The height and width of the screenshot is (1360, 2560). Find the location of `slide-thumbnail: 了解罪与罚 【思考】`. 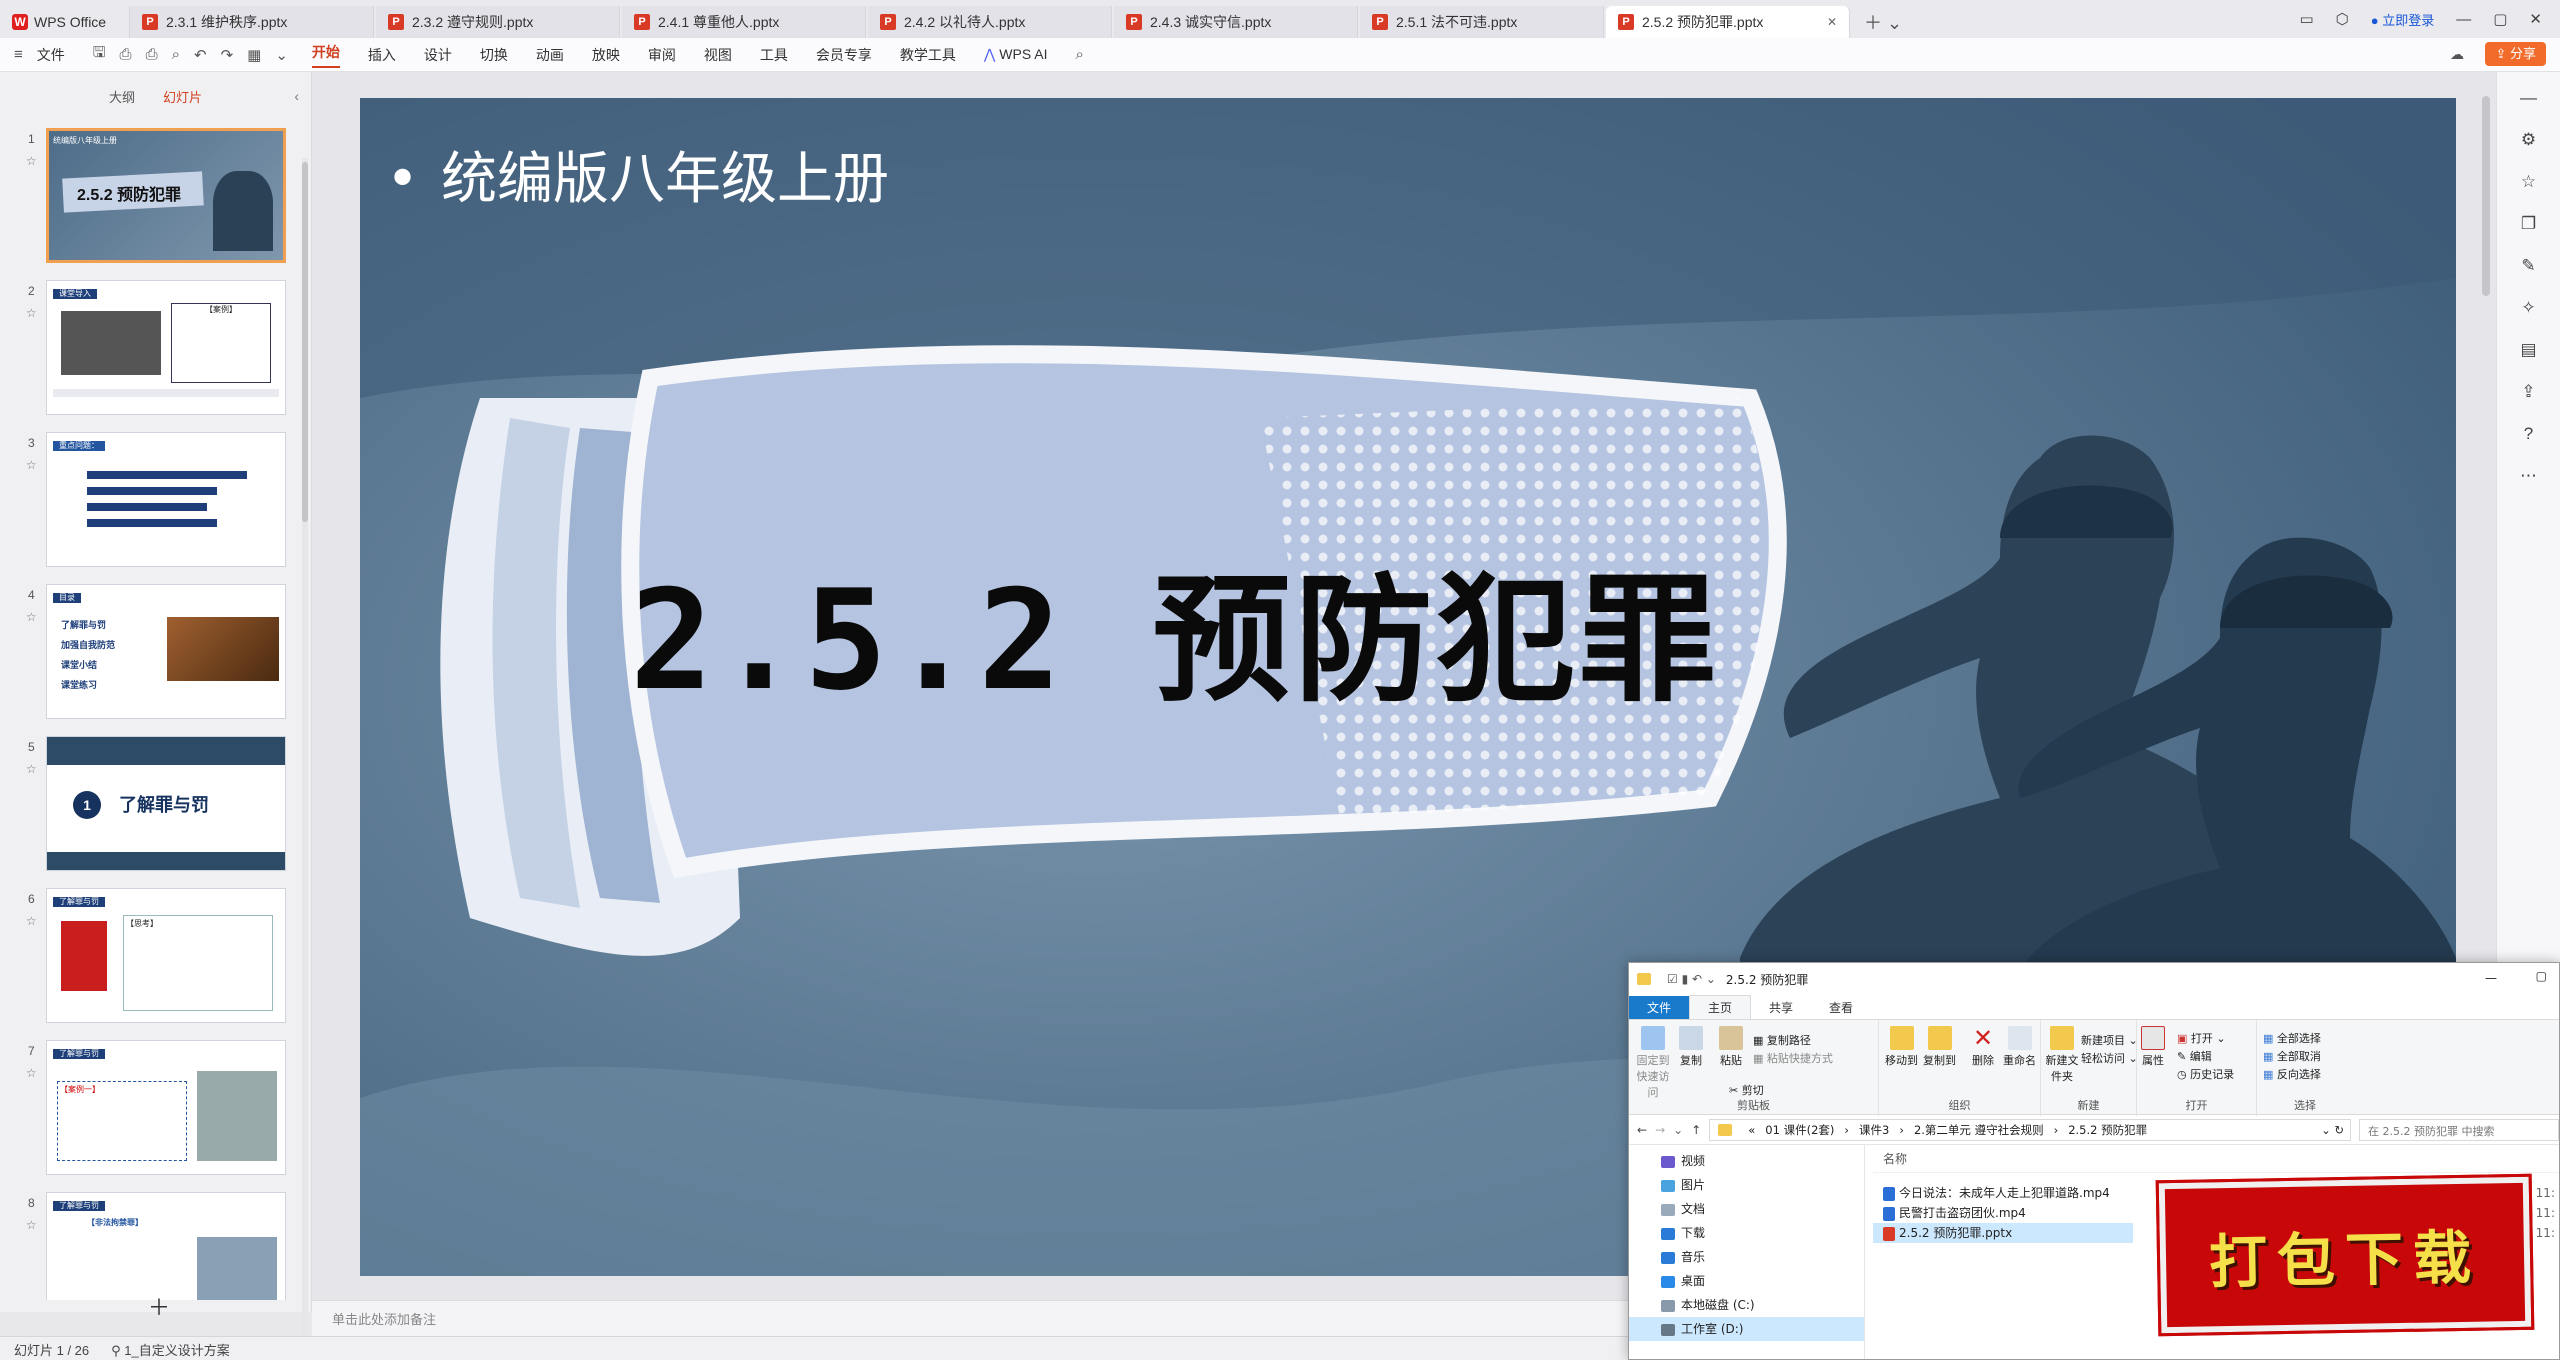

slide-thumbnail: 了解罪与罚 【思考】 is located at coordinates (166, 955).